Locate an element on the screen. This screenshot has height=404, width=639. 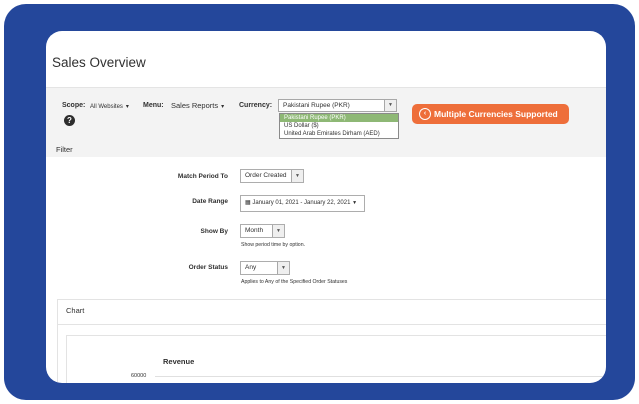
menu-label: Menu: is located at coordinates (153, 105).